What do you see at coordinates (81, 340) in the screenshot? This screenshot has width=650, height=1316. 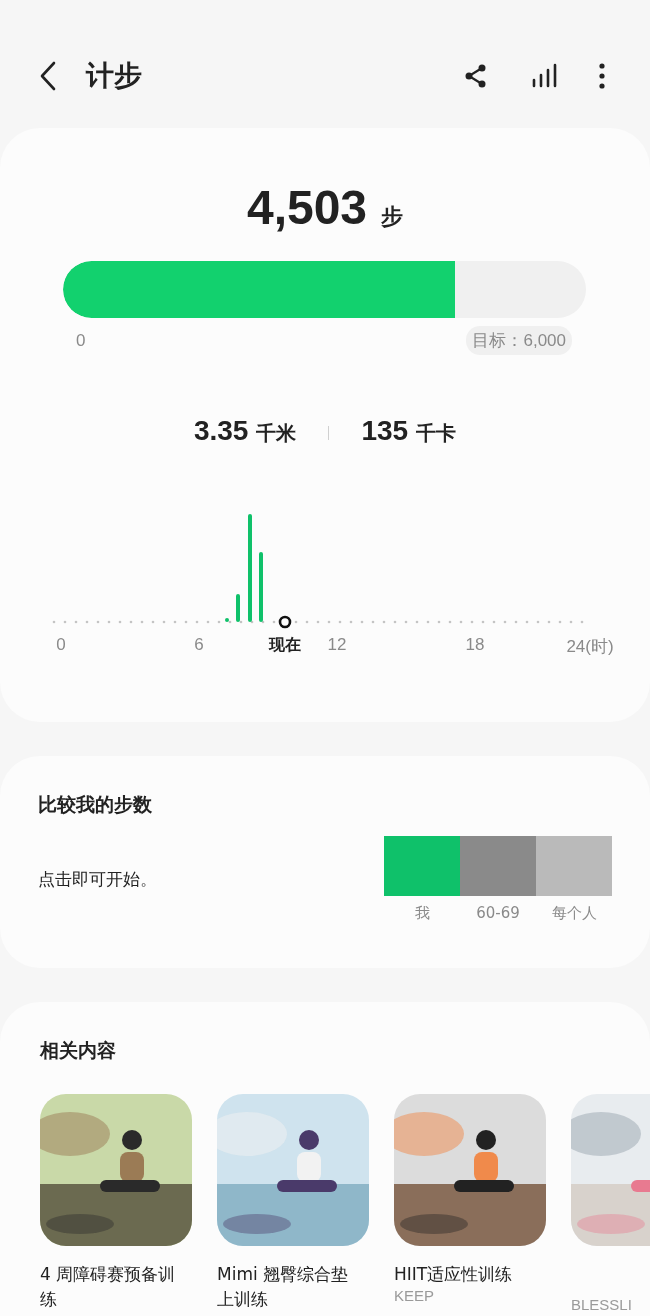 I see `min-label: 0` at bounding box center [81, 340].